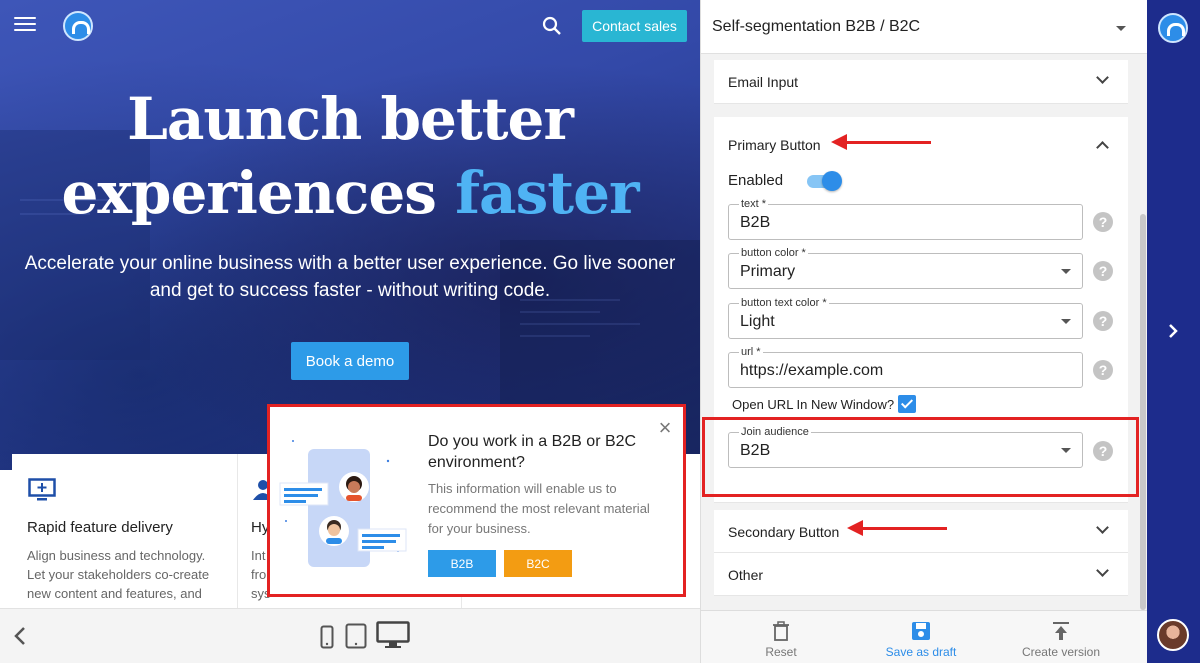  Describe the element at coordinates (746, 575) in the screenshot. I see `section-label: Other` at that location.